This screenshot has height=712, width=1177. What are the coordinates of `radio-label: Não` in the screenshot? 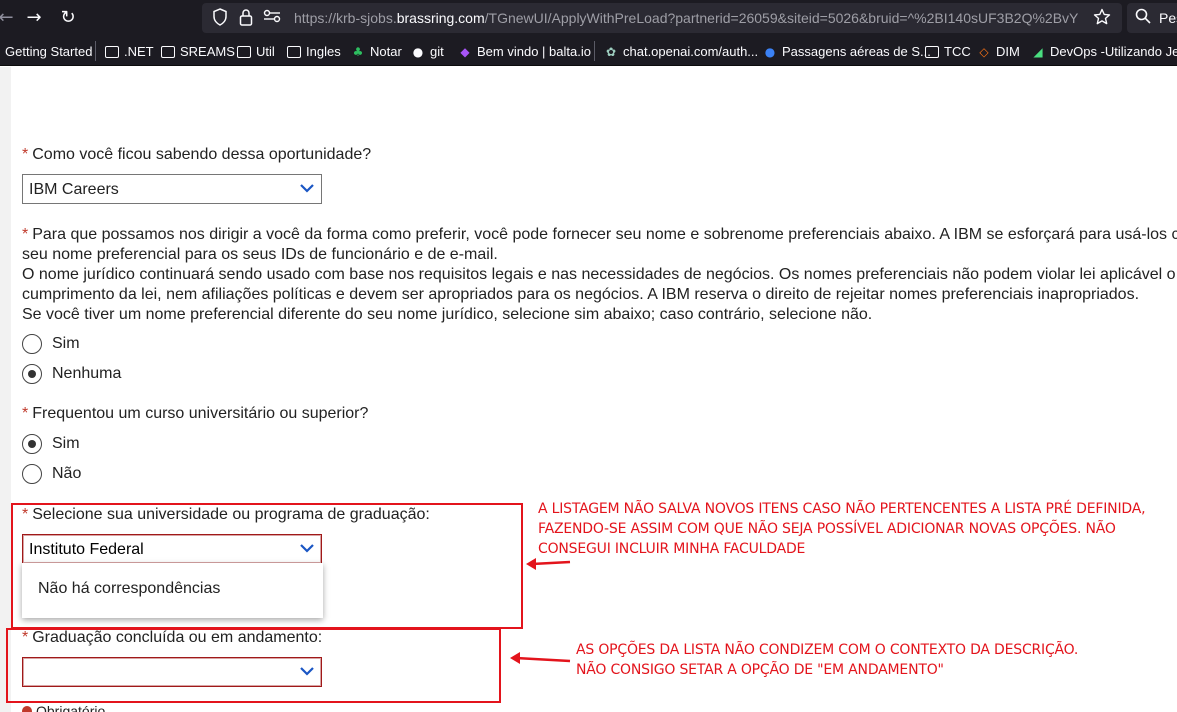 It's located at (67, 473).